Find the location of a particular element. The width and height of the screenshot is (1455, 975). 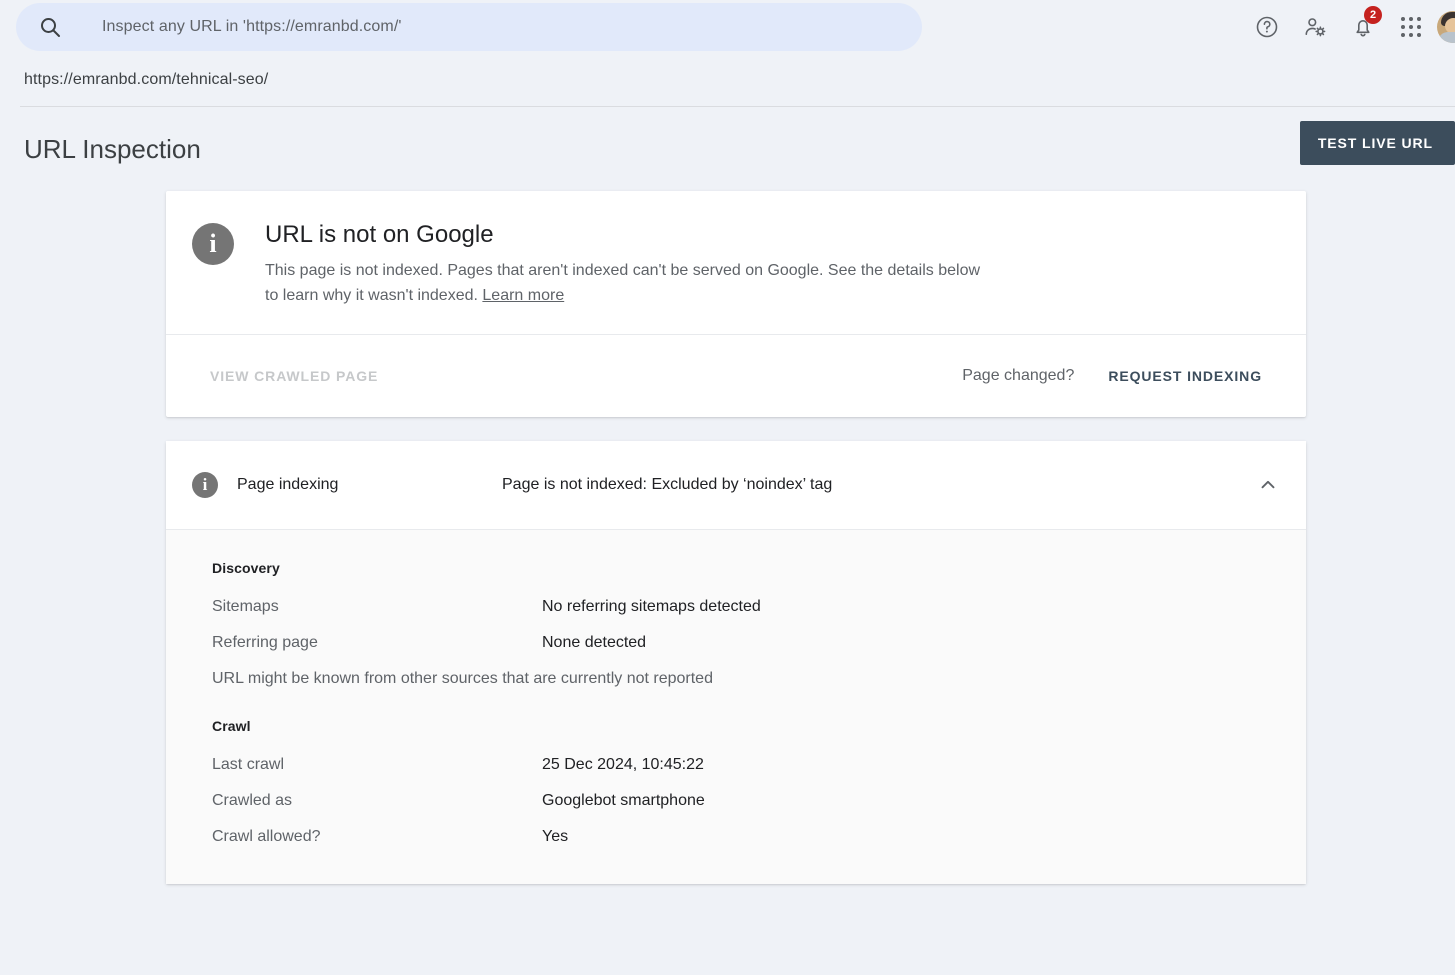

person-gear-icon is located at coordinates (1315, 27).